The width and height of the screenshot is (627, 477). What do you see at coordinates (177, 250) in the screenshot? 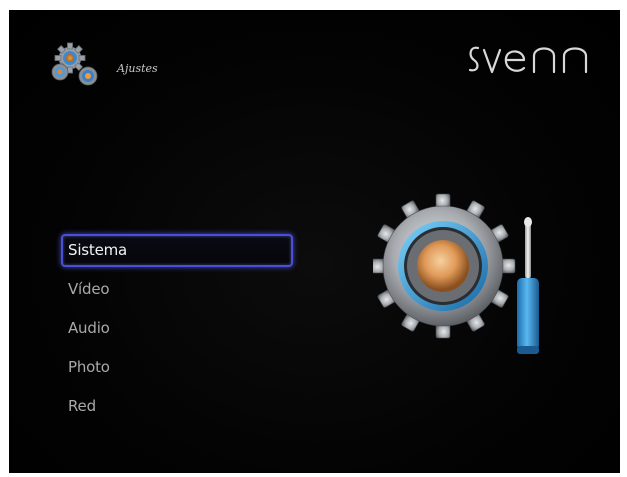
I see `menu-item-sistema: Sistema` at bounding box center [177, 250].